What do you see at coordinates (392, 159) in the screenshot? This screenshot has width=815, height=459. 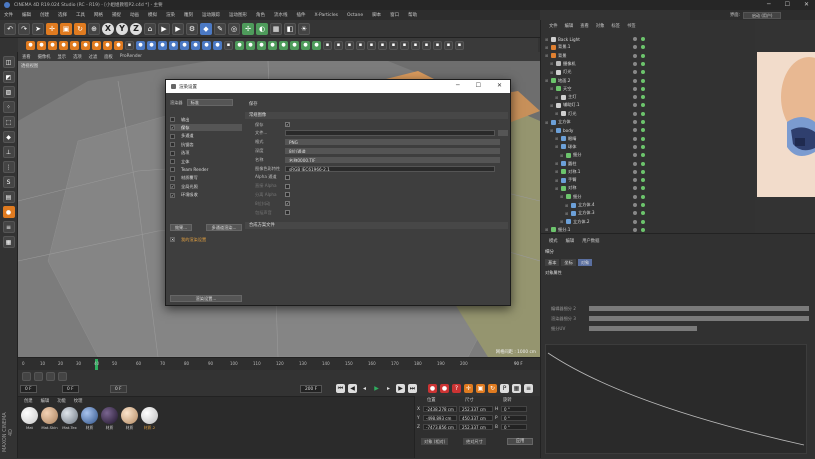 I see `setting-dropdown: 名称0000.TIF` at bounding box center [392, 159].